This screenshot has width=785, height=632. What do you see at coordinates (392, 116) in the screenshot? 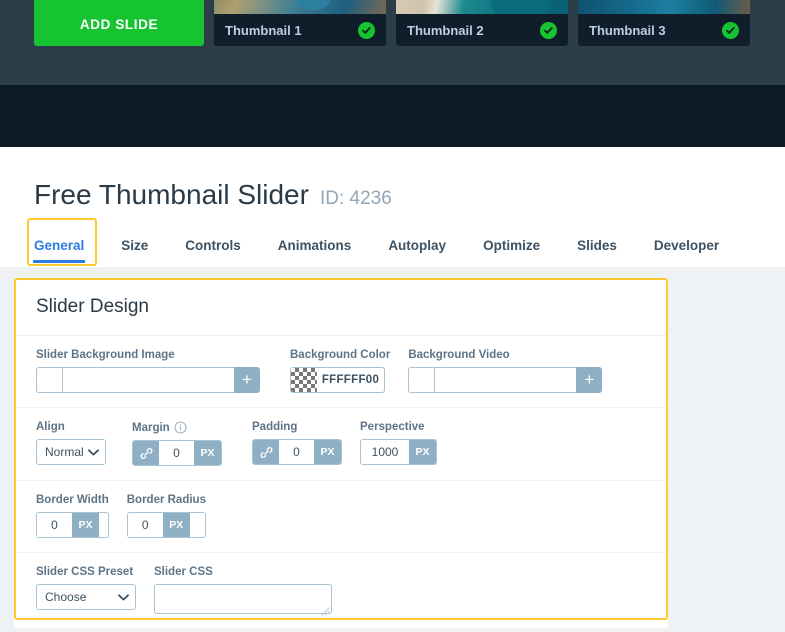
I see `dark-nav-band` at bounding box center [392, 116].